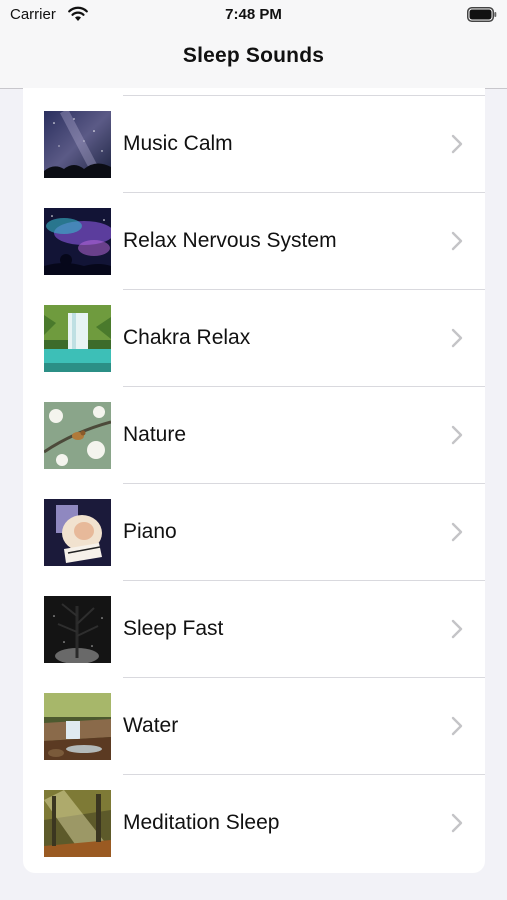 The height and width of the screenshot is (900, 507). Describe the element at coordinates (187, 337) in the screenshot. I see `list-item-label: Chakra Relax` at that location.